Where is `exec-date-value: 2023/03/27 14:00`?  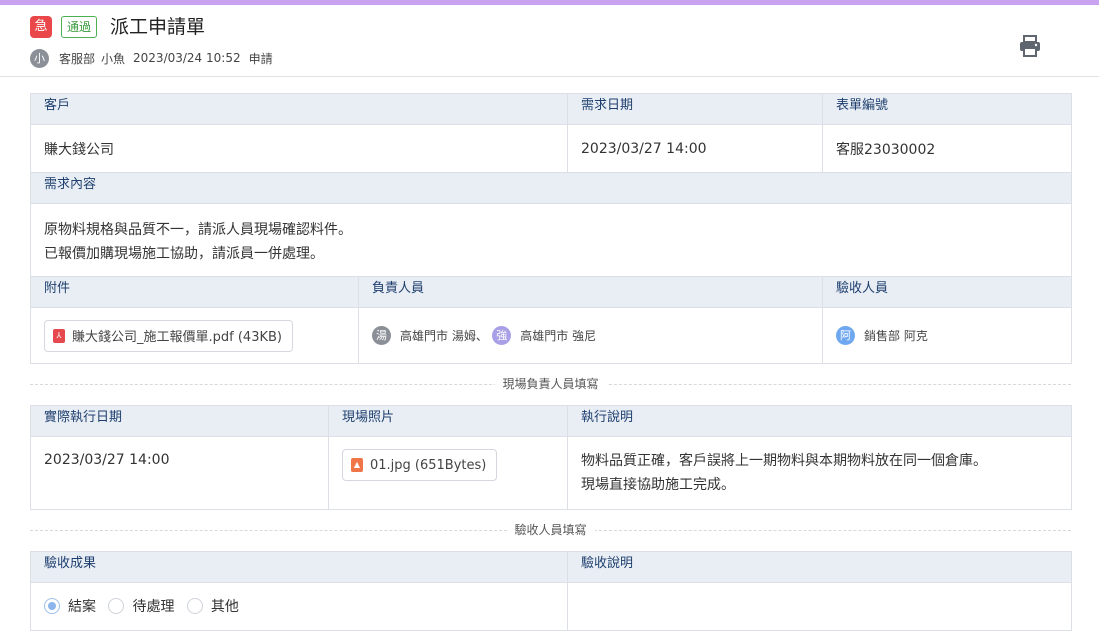
exec-date-value: 2023/03/27 14:00 is located at coordinates (179, 473).